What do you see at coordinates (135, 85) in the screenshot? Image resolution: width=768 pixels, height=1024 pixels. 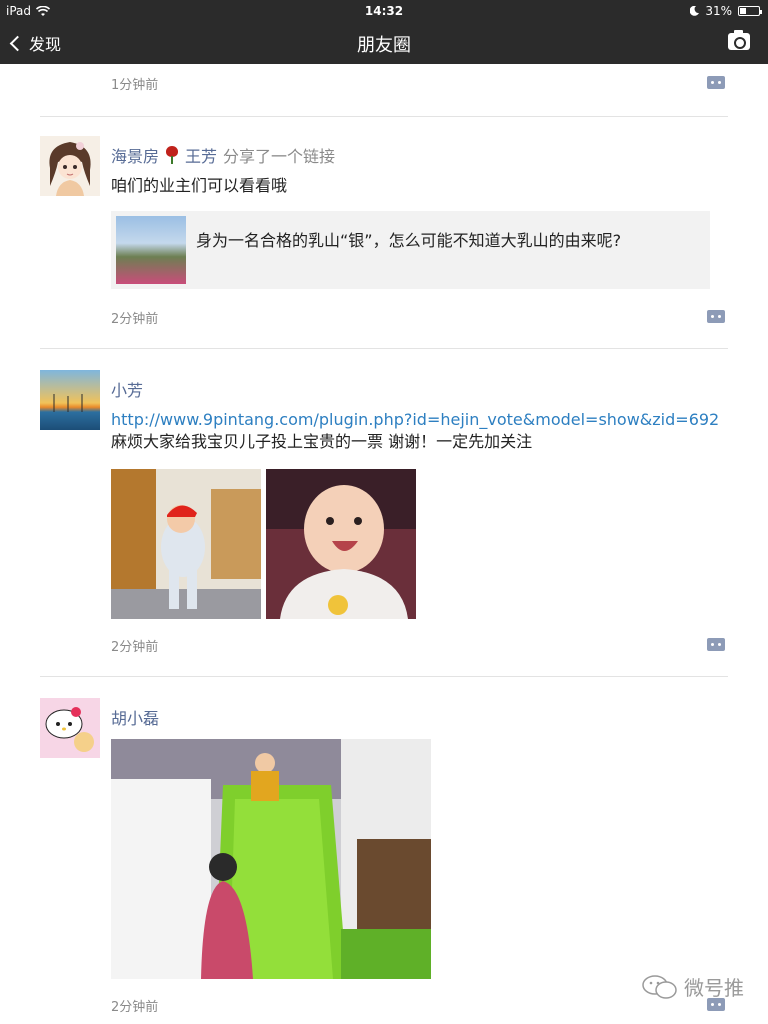 I see `post-time: 1分钟前` at bounding box center [135, 85].